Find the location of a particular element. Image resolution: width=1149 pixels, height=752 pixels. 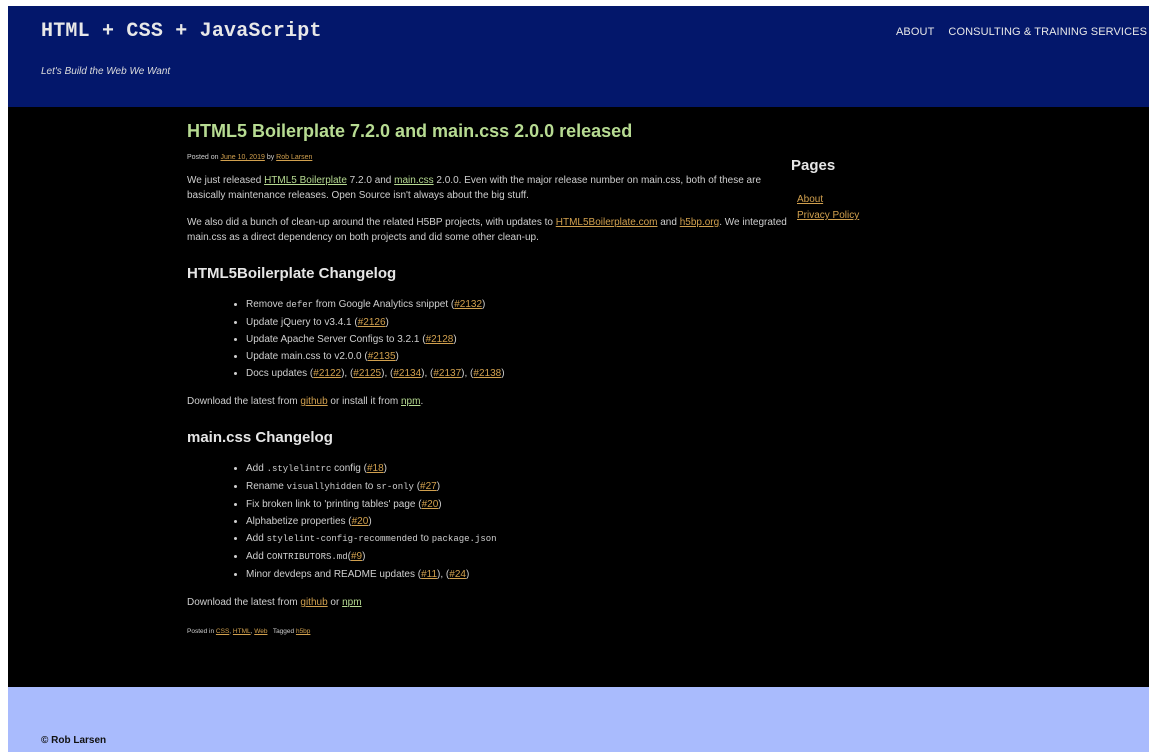

entry-footer: Posted in CSS, HTML, Web Tagged h5bp is located at coordinates (249, 631).